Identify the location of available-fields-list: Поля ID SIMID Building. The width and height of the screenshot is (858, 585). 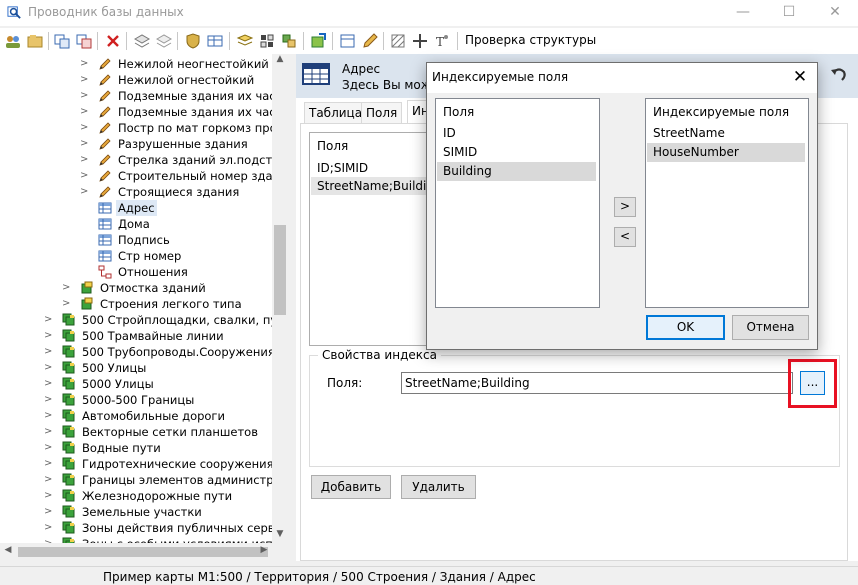
(517, 203).